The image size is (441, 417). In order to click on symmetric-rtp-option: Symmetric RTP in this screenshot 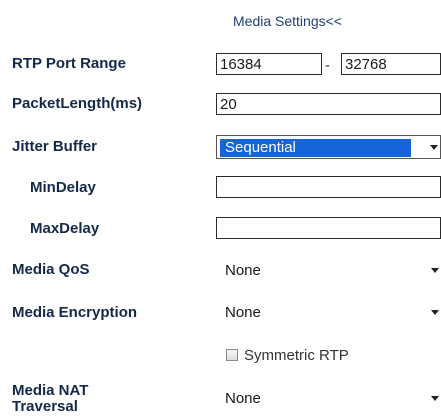, I will do `click(287, 355)`.